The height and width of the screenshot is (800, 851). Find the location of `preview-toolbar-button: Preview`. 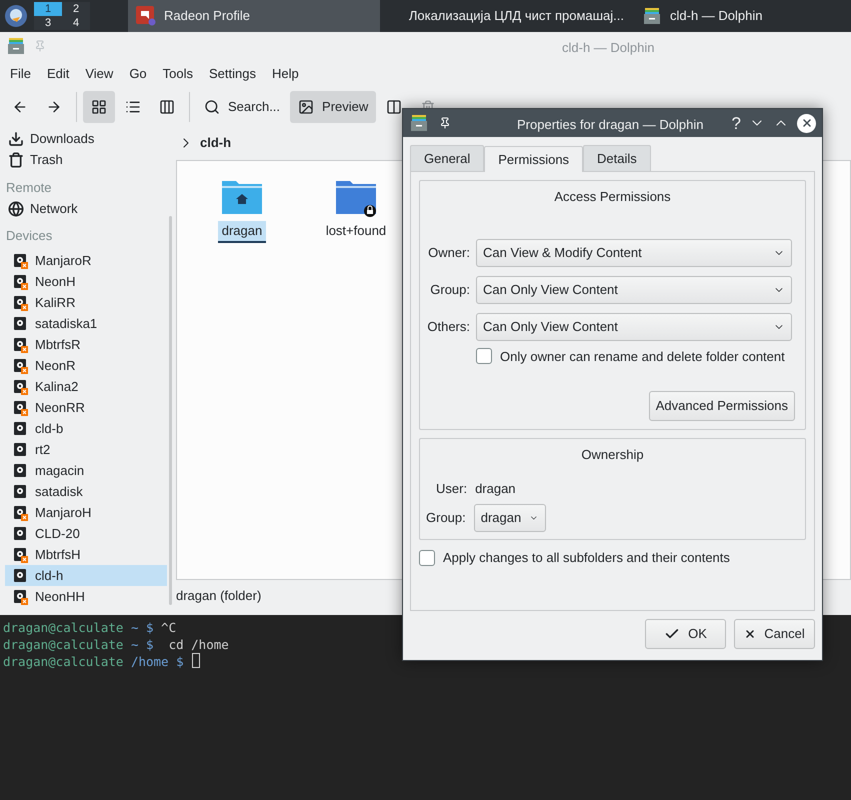

preview-toolbar-button: Preview is located at coordinates (333, 107).